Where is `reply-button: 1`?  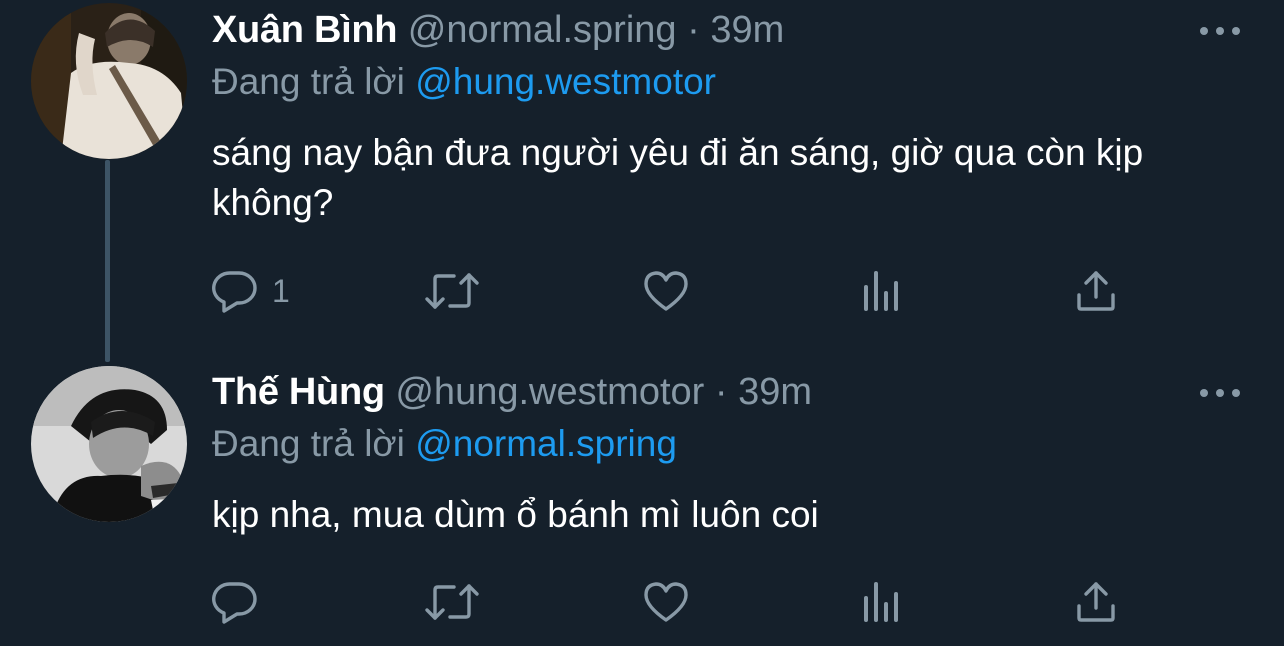
reply-button: 1 is located at coordinates (251, 291).